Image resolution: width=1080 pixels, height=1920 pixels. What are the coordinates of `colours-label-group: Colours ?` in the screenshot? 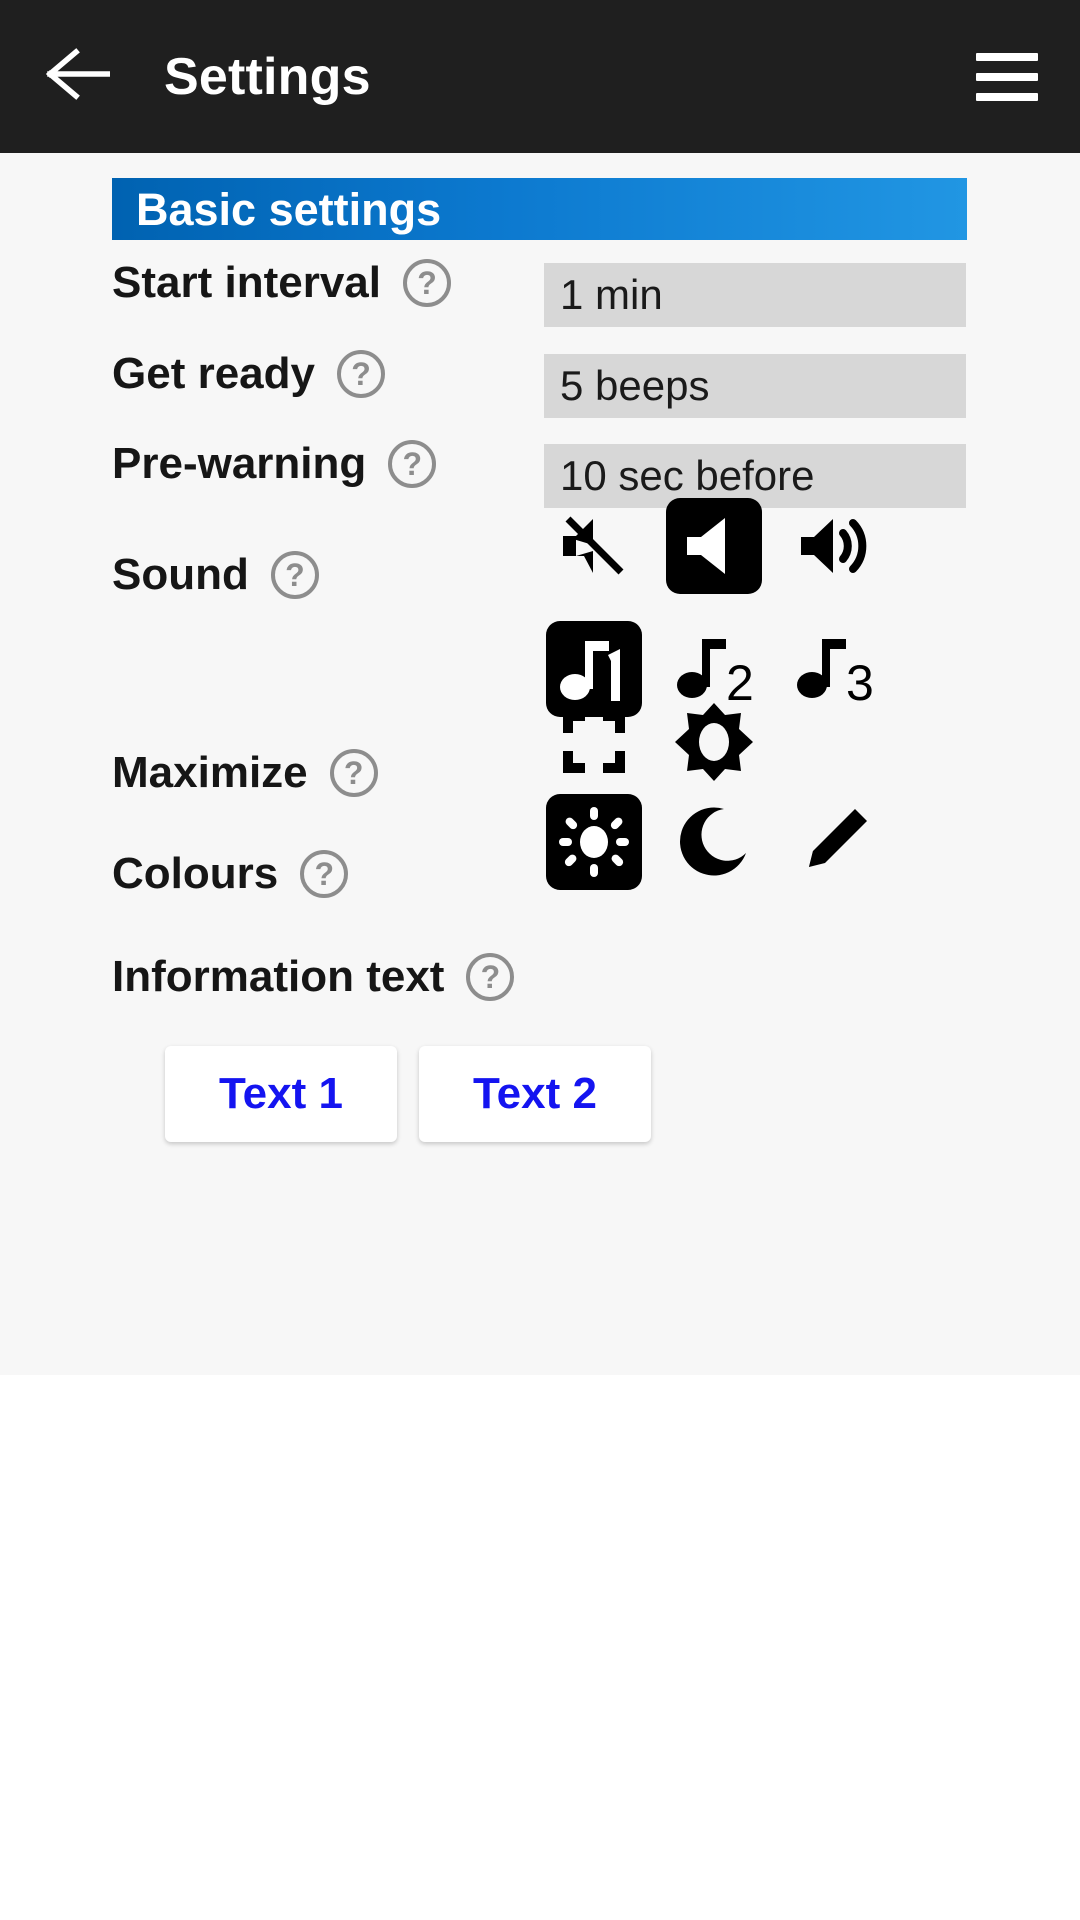 It's located at (230, 873).